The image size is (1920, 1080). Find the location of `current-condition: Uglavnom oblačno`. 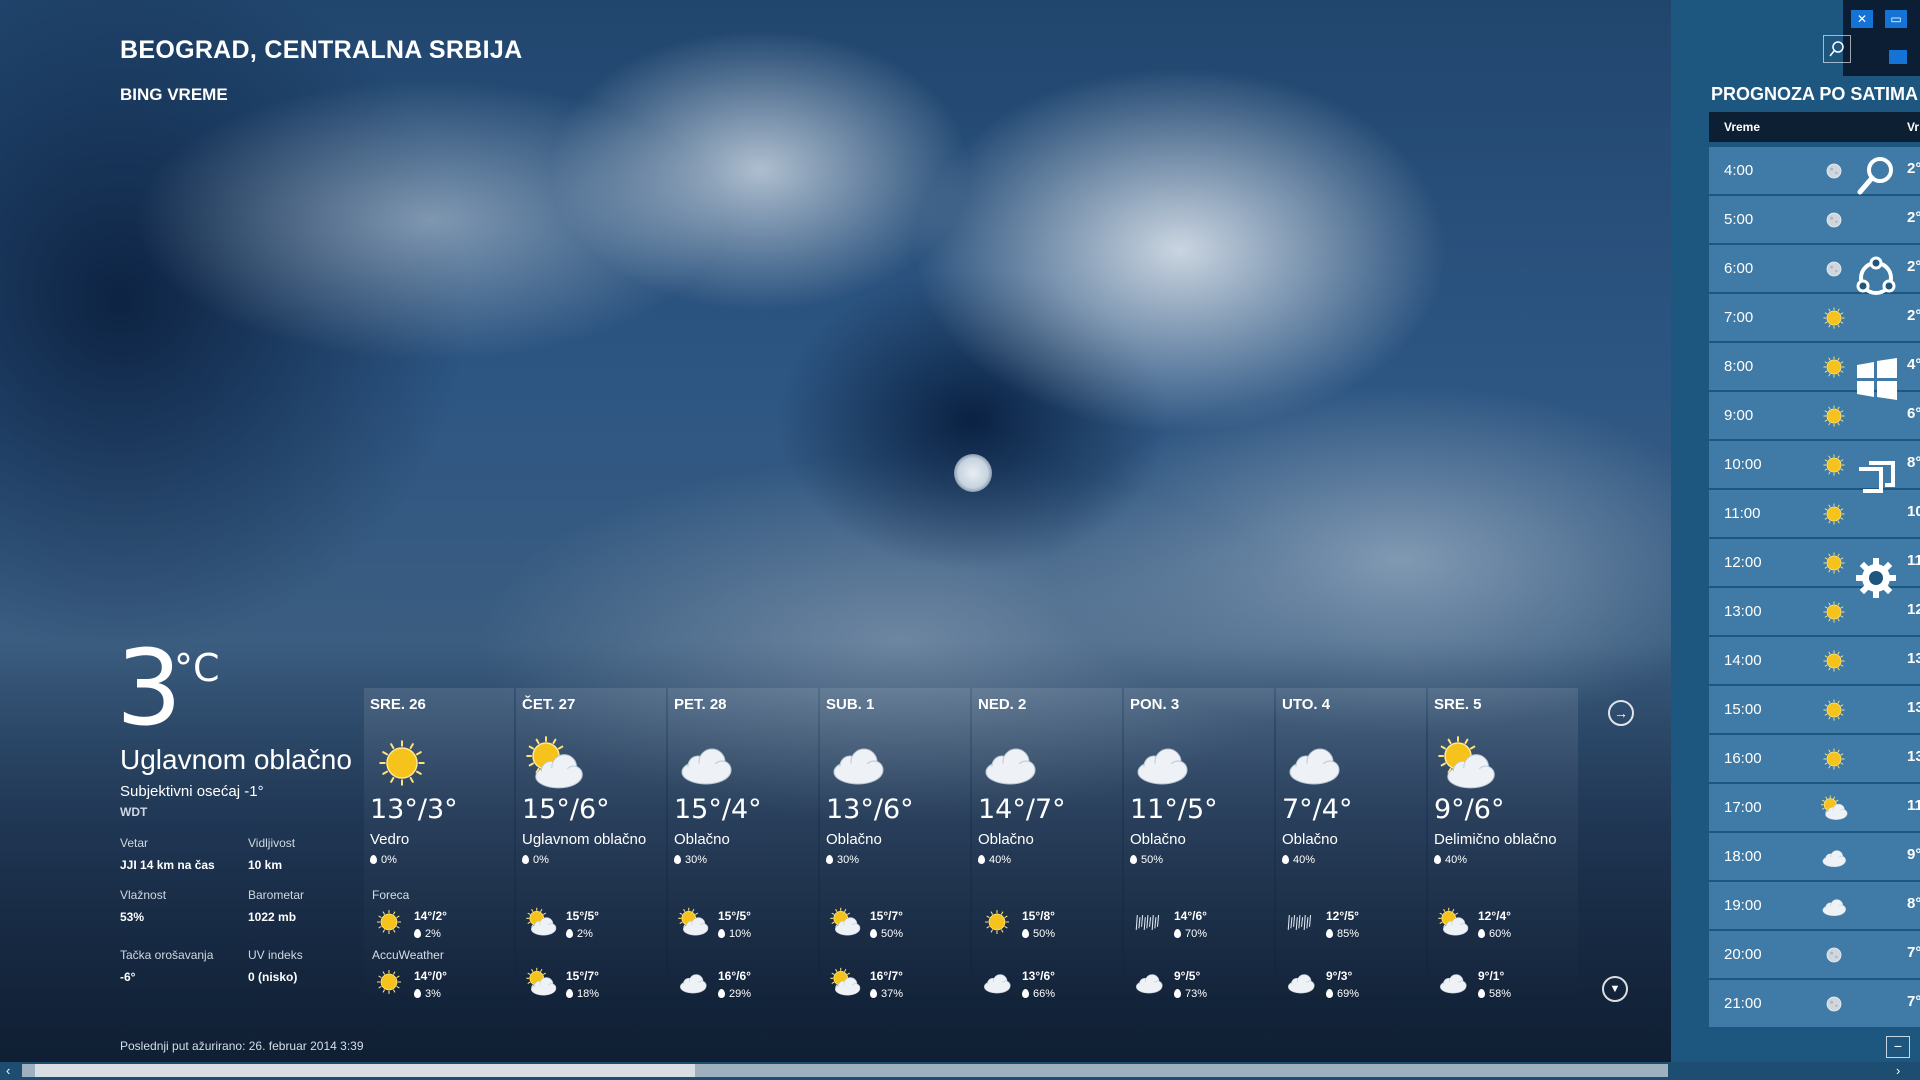

current-condition: Uglavnom oblačno is located at coordinates (236, 759).